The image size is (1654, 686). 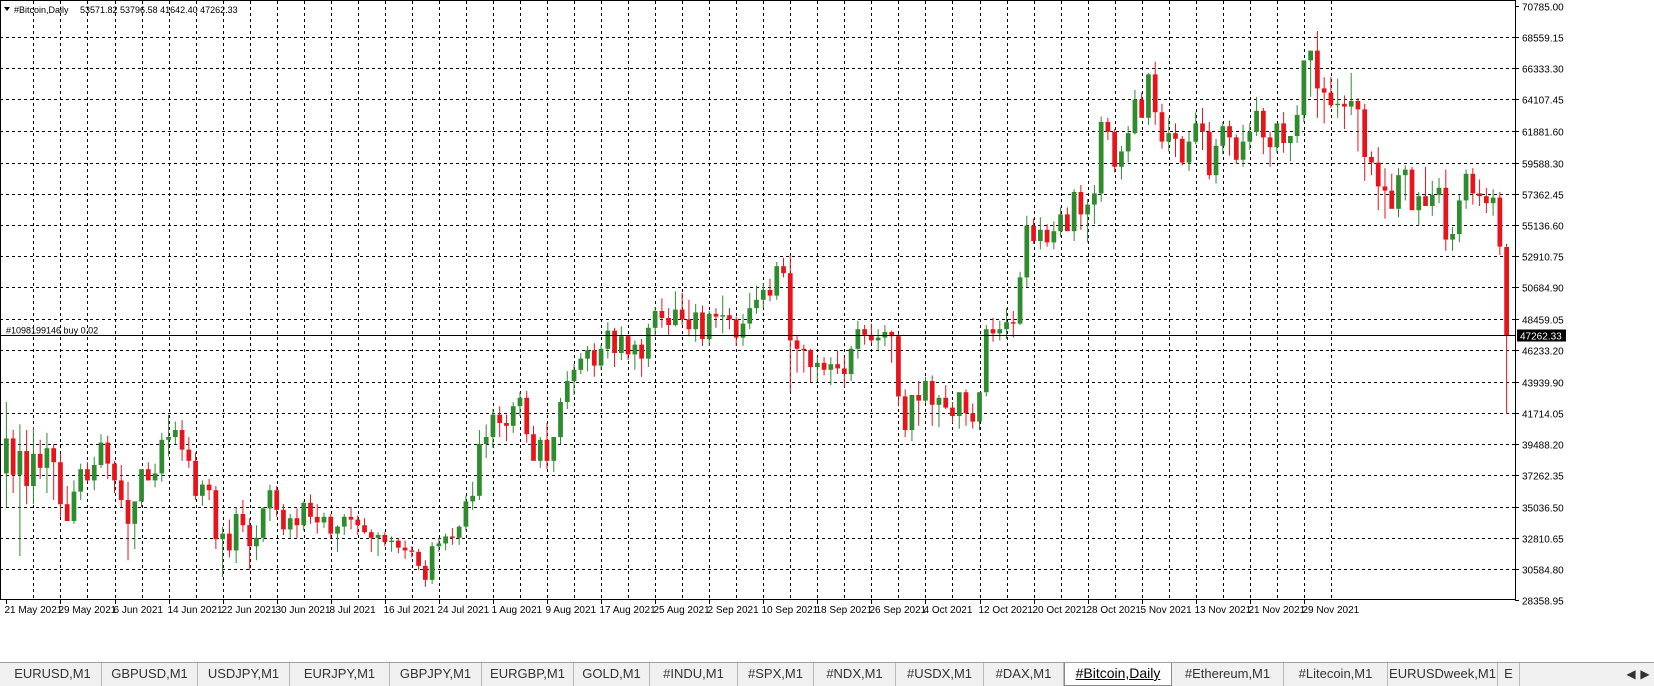 What do you see at coordinates (1118, 674) in the screenshot?
I see `tab-bitcoin-daily: #Bitcoin,Daily` at bounding box center [1118, 674].